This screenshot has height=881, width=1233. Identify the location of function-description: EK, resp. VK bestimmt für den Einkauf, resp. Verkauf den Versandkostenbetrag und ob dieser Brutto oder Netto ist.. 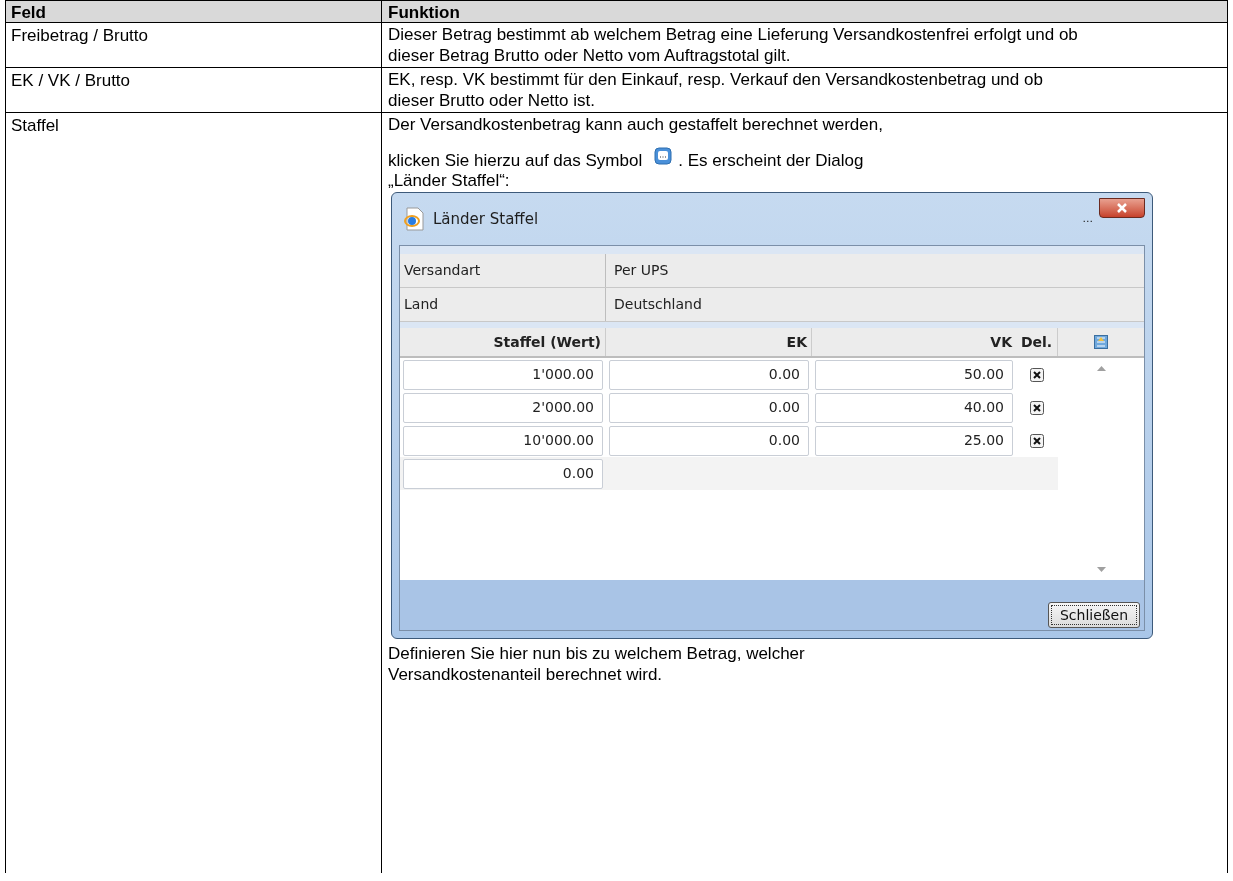
(716, 90).